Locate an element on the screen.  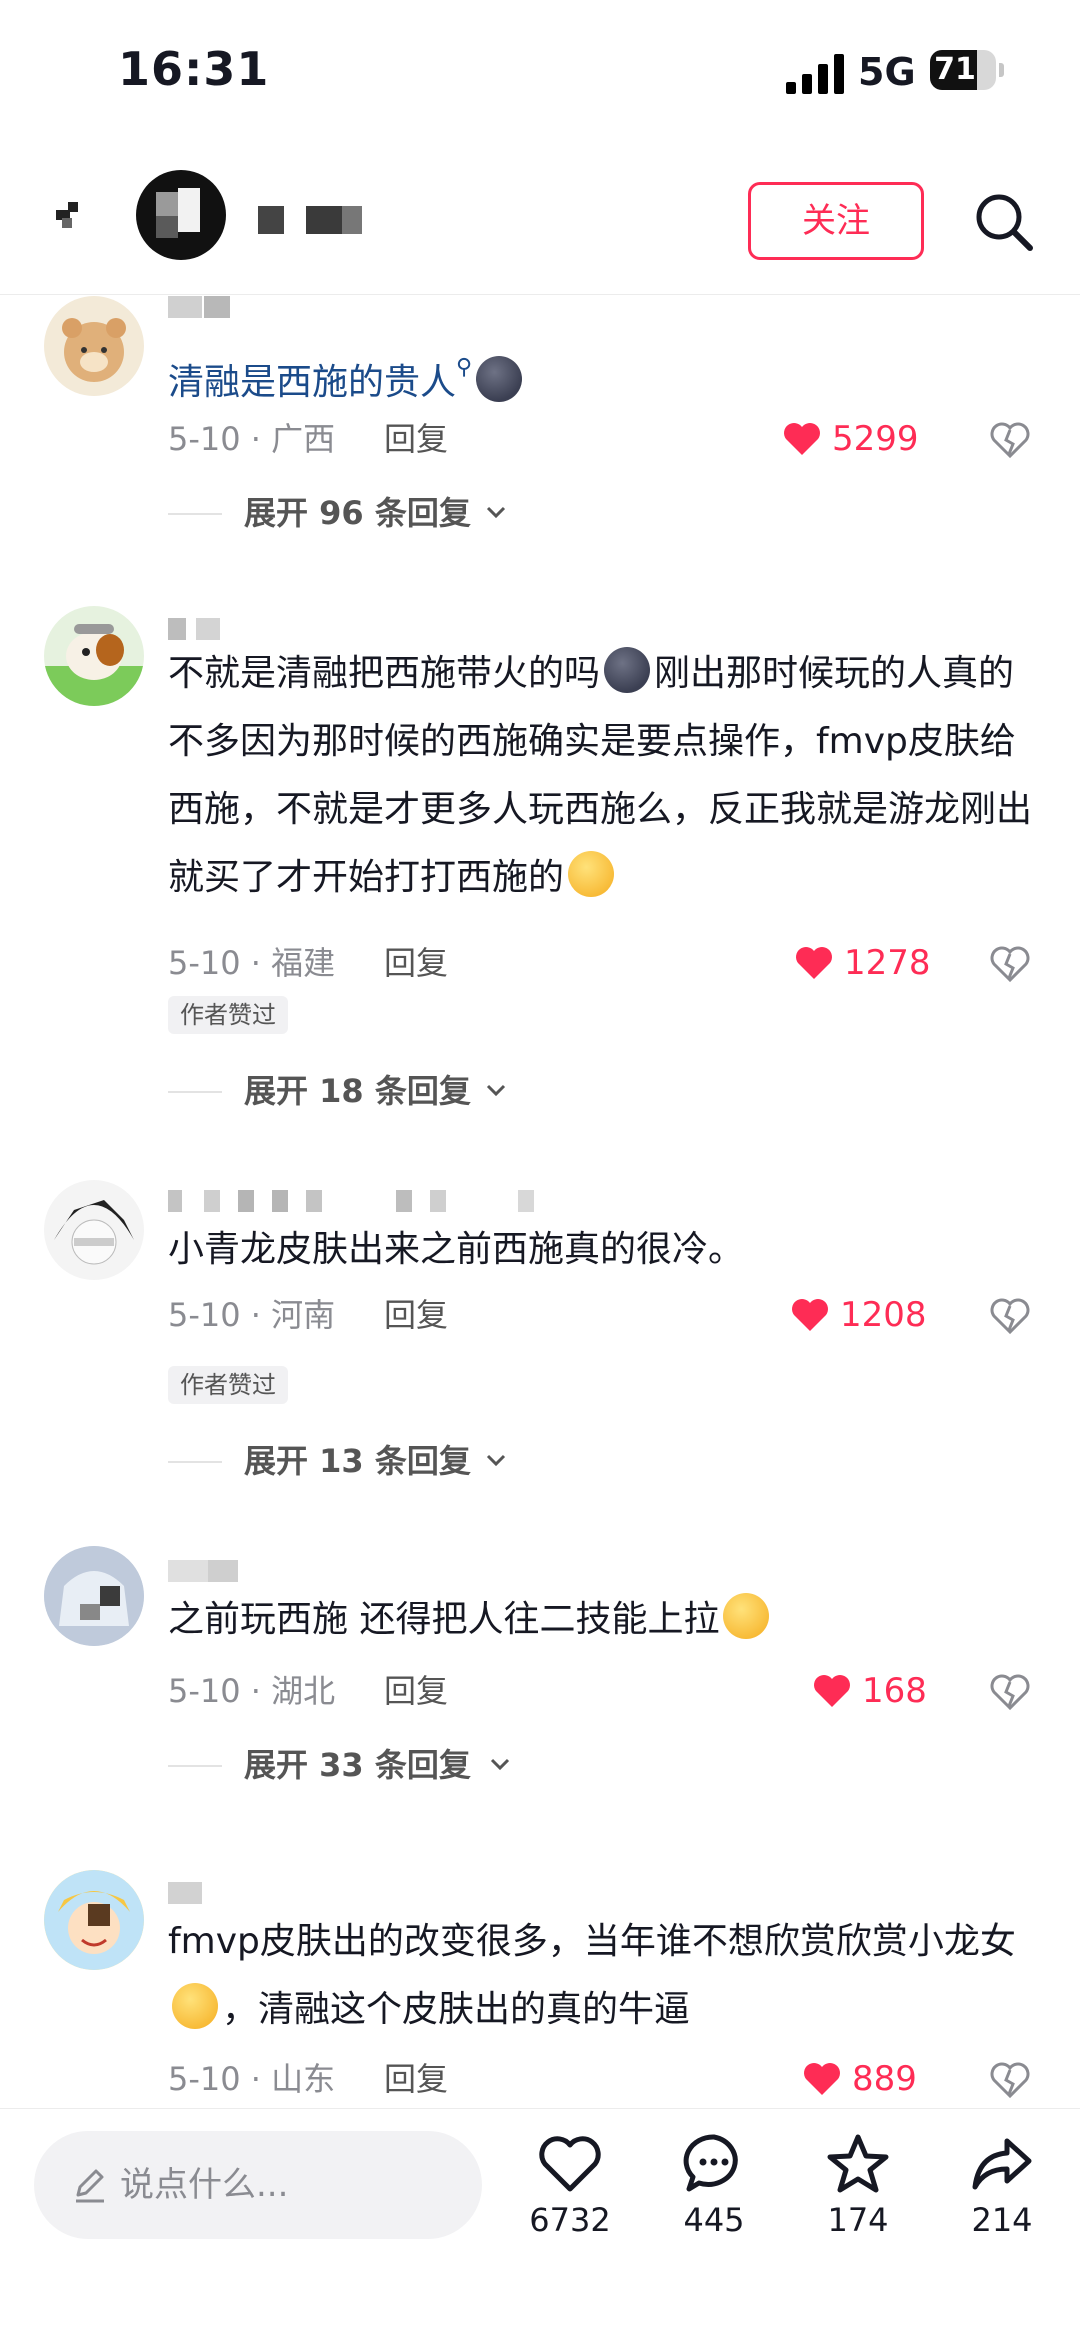
comment-date-location: 5-10 · 山东 is located at coordinates (252, 2079).